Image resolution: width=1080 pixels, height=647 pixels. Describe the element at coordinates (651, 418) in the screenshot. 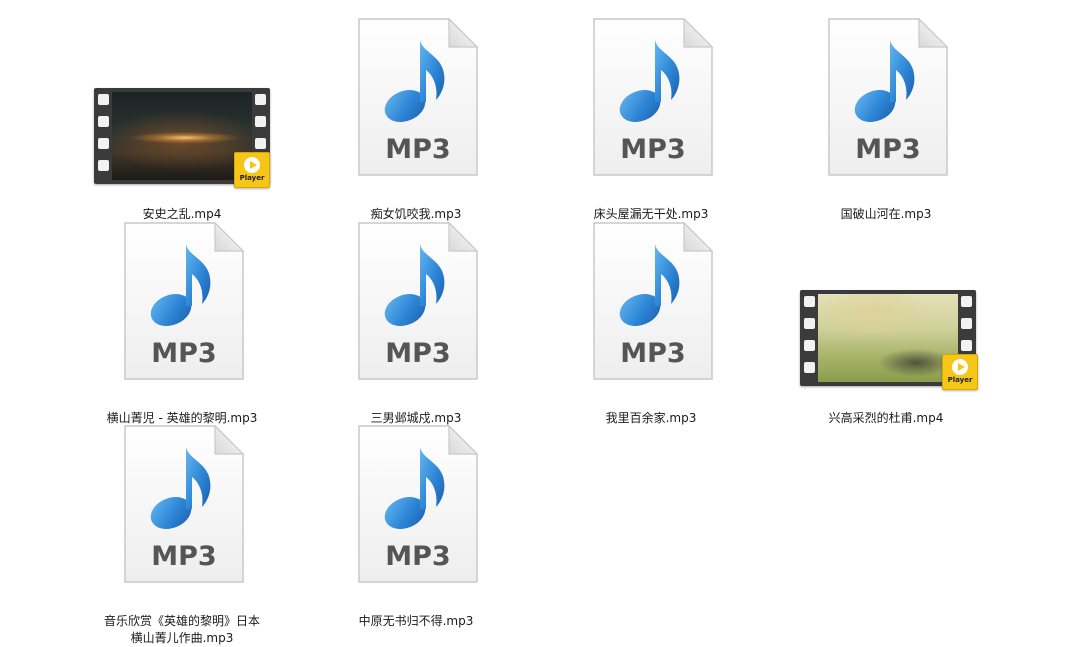

I see `file-name: 我里百余家.mp3` at that location.